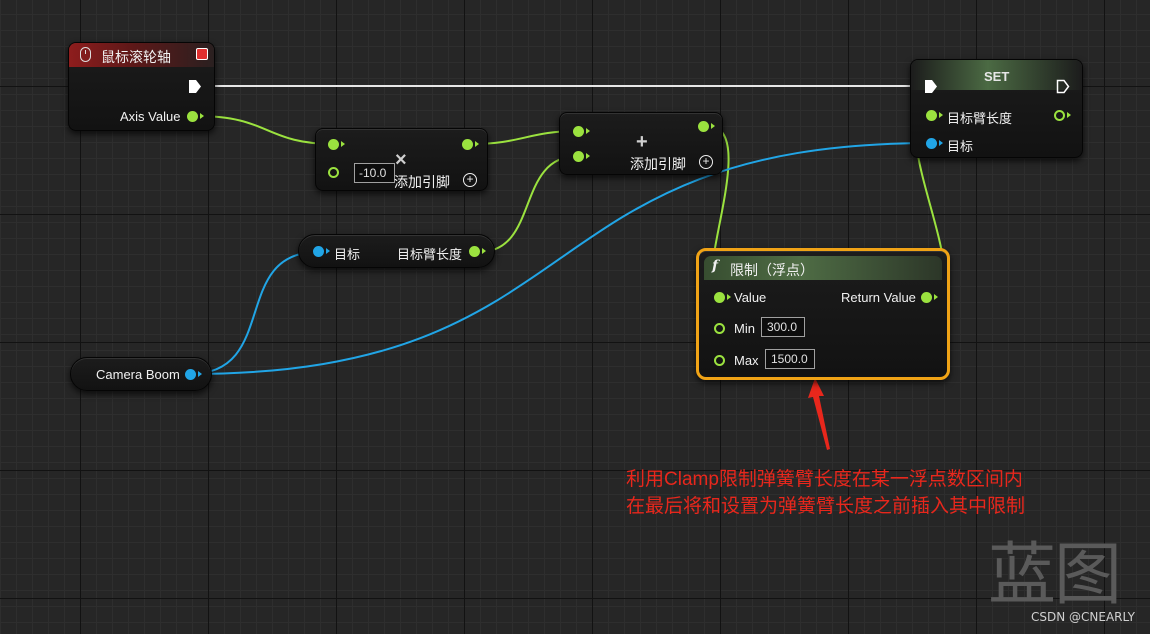 The image size is (1150, 634). What do you see at coordinates (719, 328) in the screenshot?
I see `clamp-min-pin` at bounding box center [719, 328].